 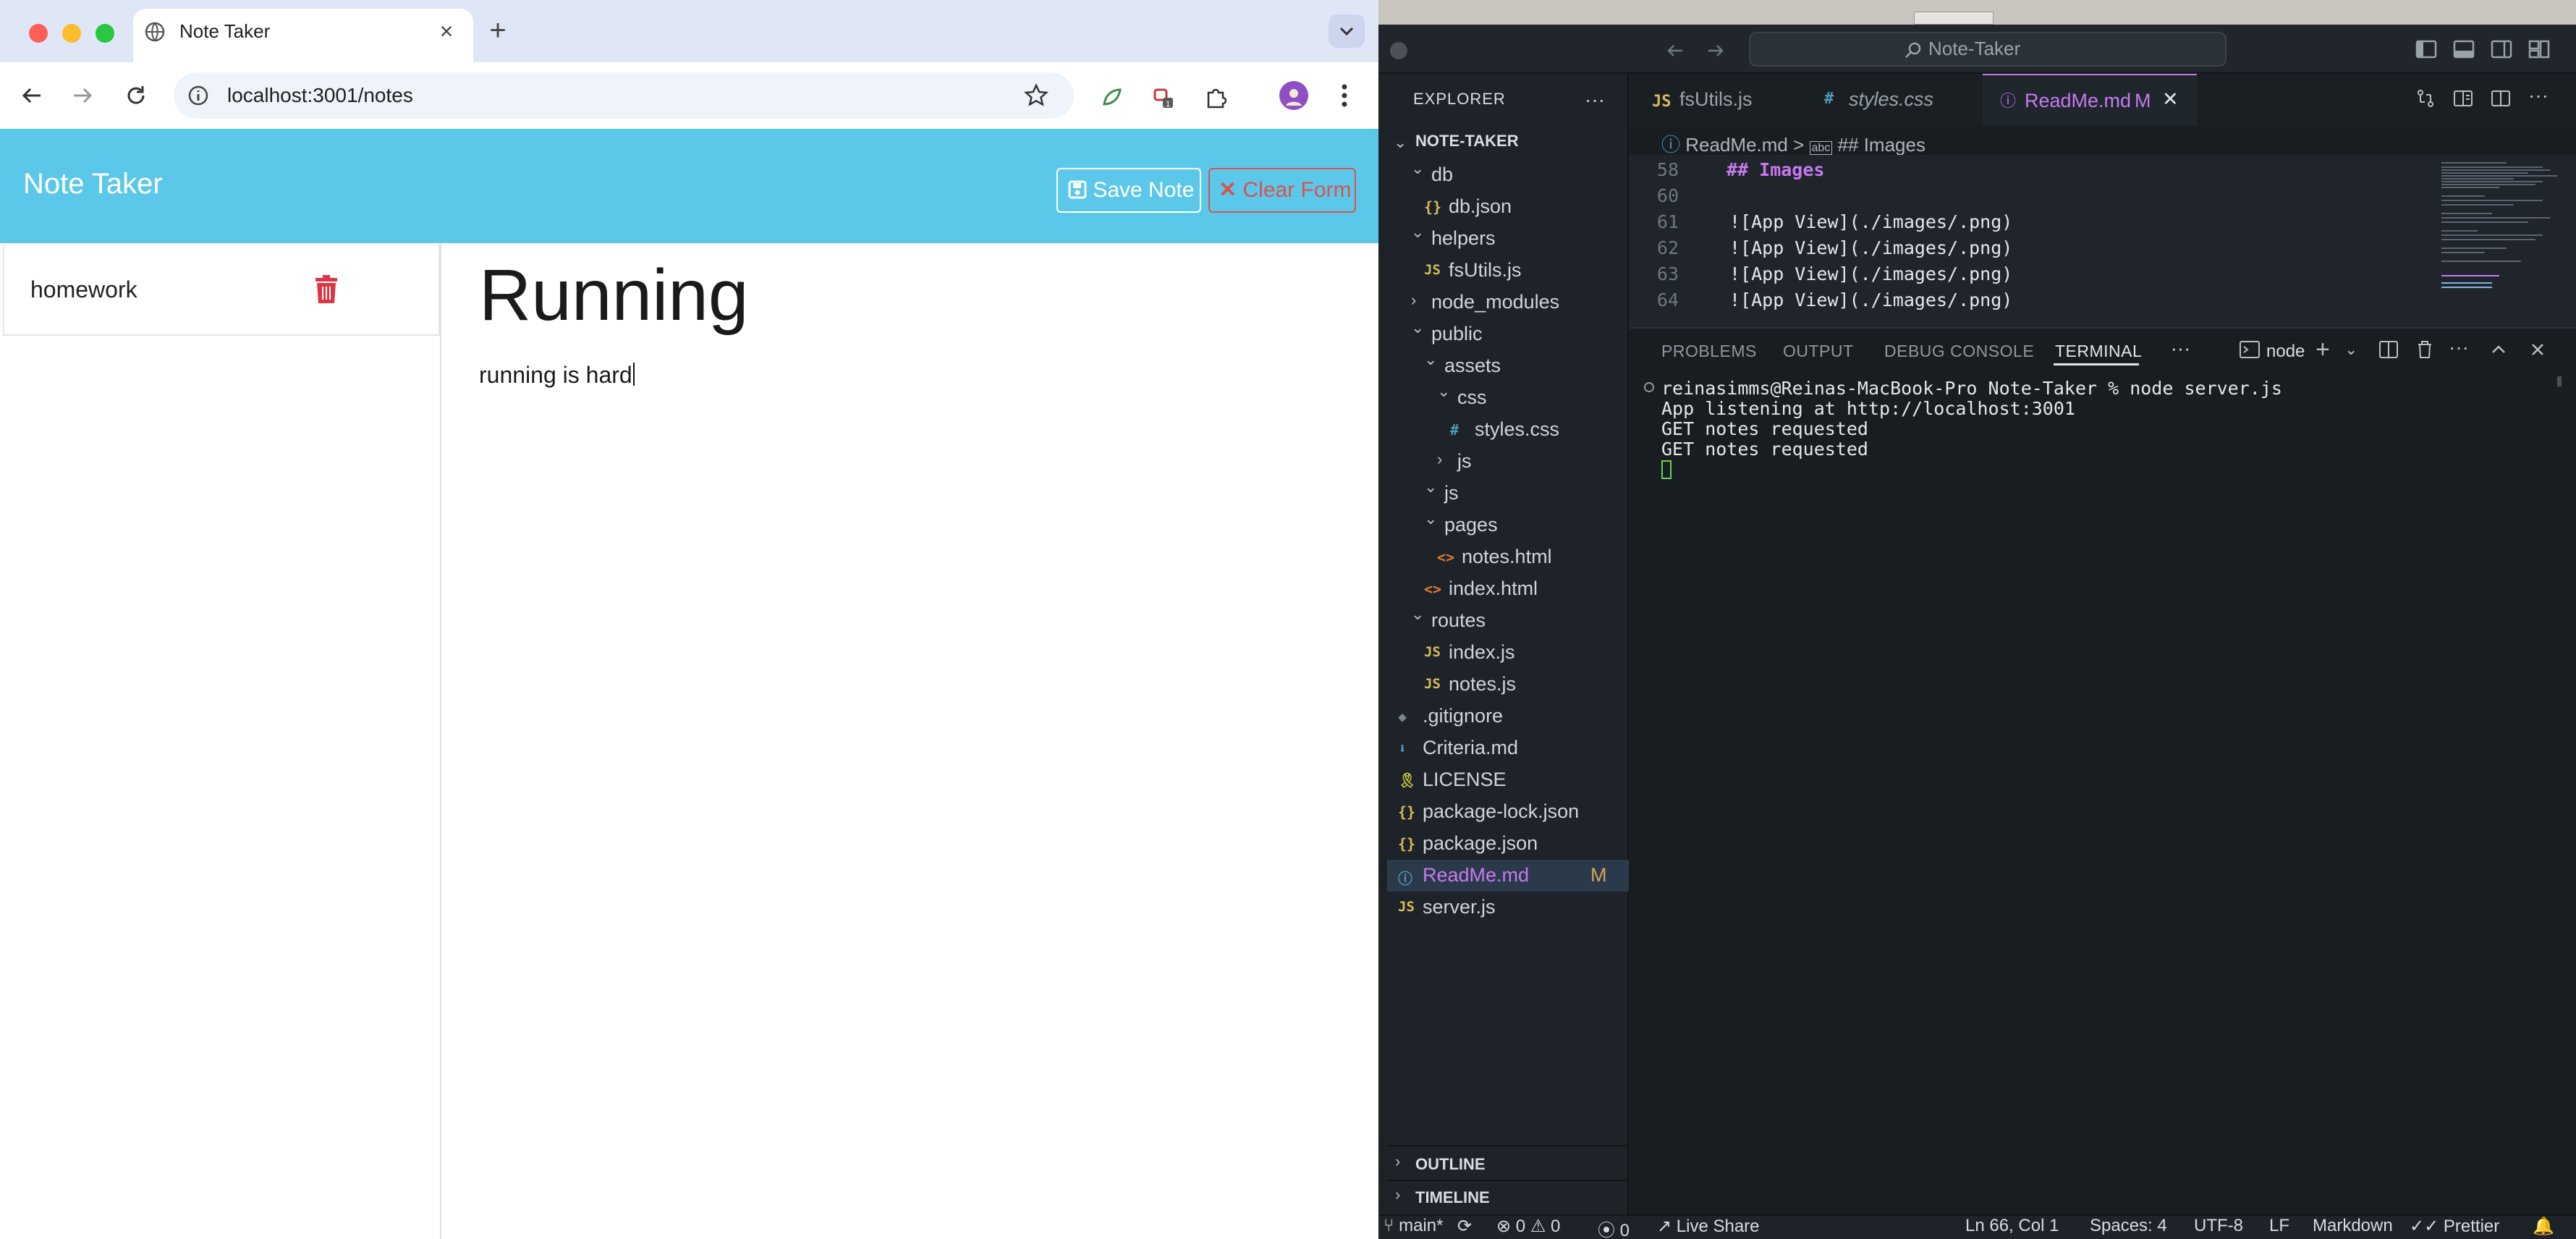 What do you see at coordinates (1501, 811) in the screenshot?
I see `tree-item-label: package-lock.json` at bounding box center [1501, 811].